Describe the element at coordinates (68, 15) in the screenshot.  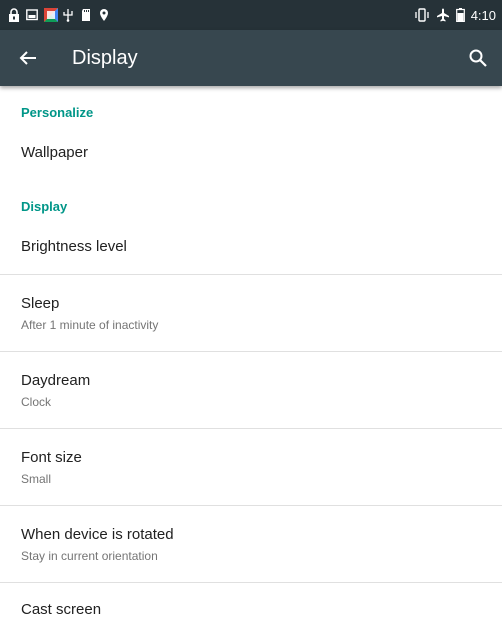
I see `usb-icon` at that location.